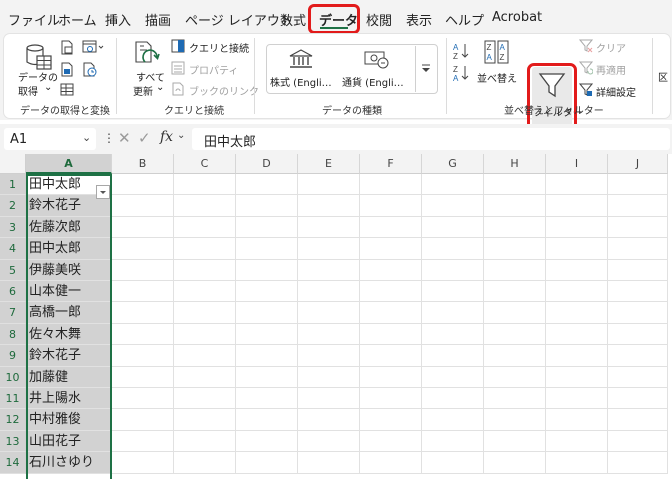  What do you see at coordinates (329, 164) in the screenshot?
I see `column-header-e: E` at bounding box center [329, 164].